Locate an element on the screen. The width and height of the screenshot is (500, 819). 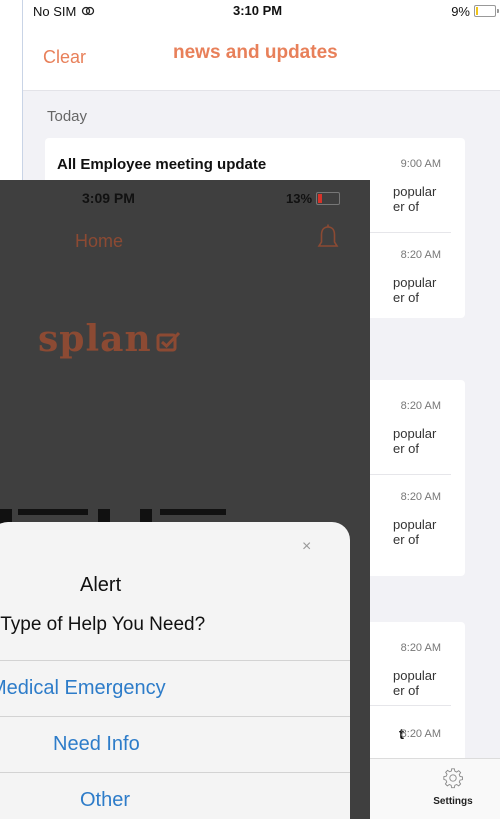
tab-settings: Settings is located at coordinates (453, 787).